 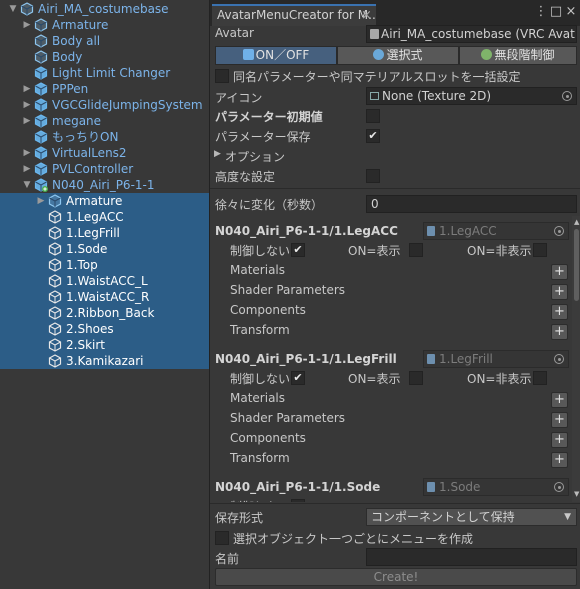 What do you see at coordinates (471, 34) in the screenshot?
I see `avatar-object-field: Airi_MA_costumebase (VRC Avat` at bounding box center [471, 34].